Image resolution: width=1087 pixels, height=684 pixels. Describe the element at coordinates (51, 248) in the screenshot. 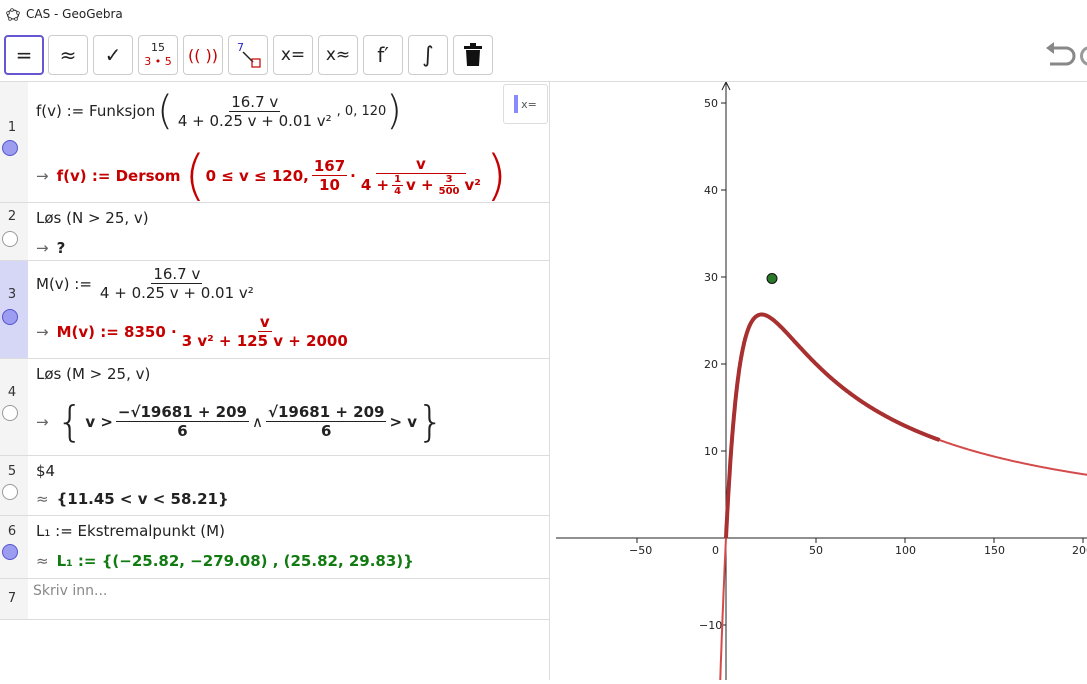

I see `row-output: →?` at that location.